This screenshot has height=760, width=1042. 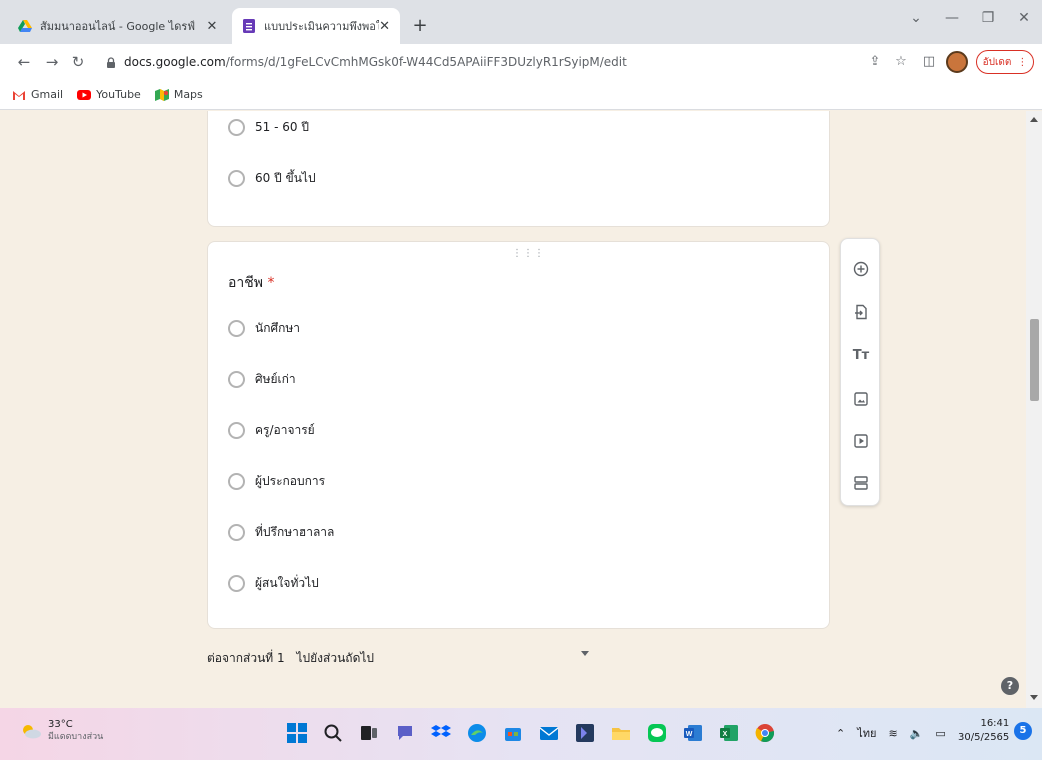 I want to click on word-icon: W, so click(x=693, y=733).